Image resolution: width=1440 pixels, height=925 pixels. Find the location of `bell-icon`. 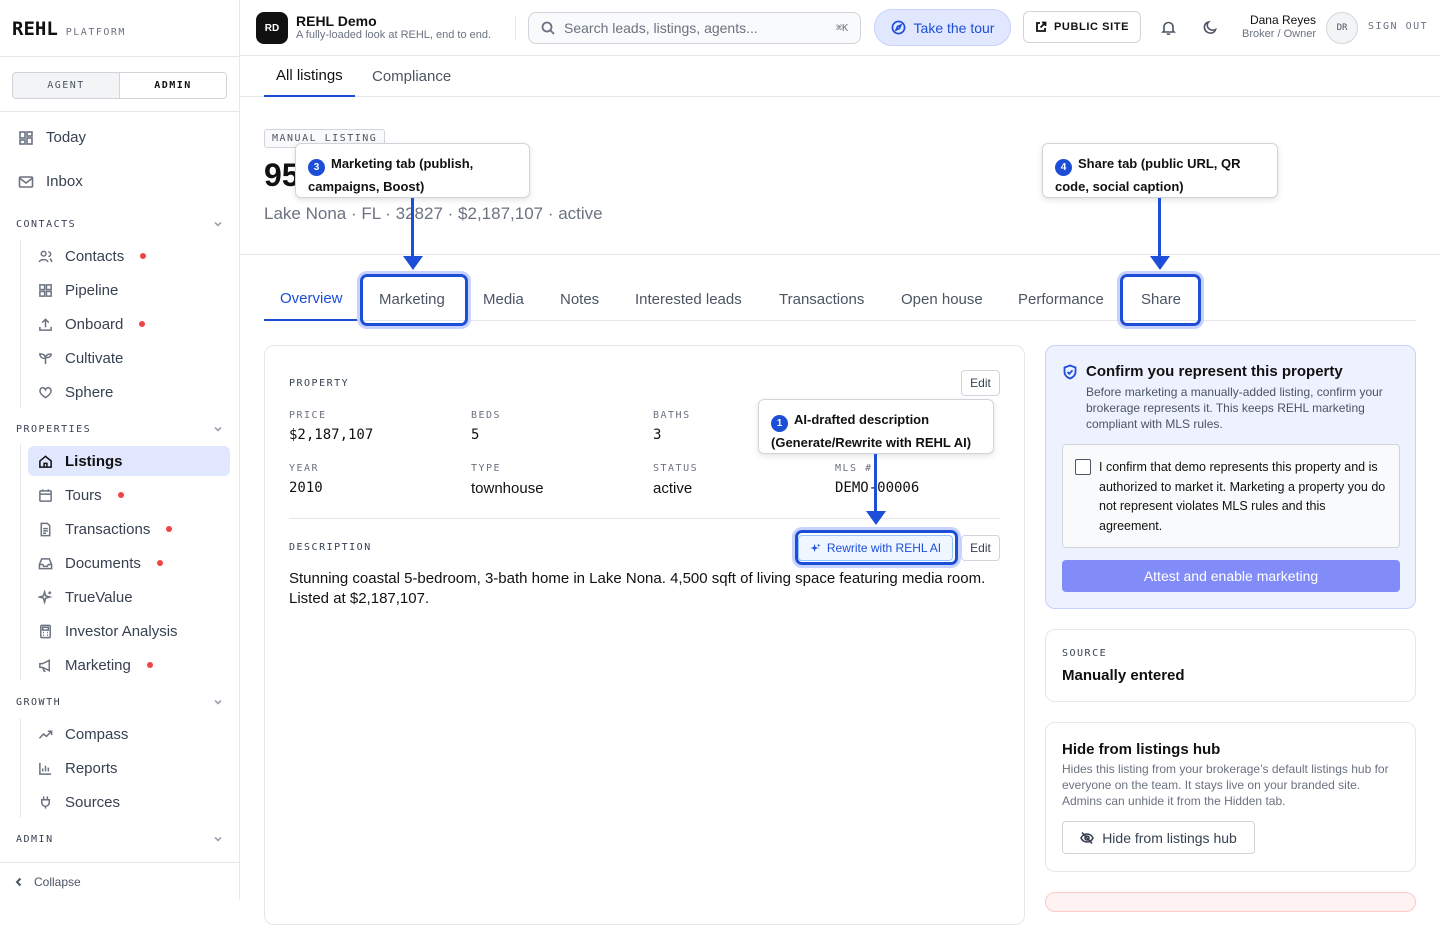

bell-icon is located at coordinates (1168, 28).